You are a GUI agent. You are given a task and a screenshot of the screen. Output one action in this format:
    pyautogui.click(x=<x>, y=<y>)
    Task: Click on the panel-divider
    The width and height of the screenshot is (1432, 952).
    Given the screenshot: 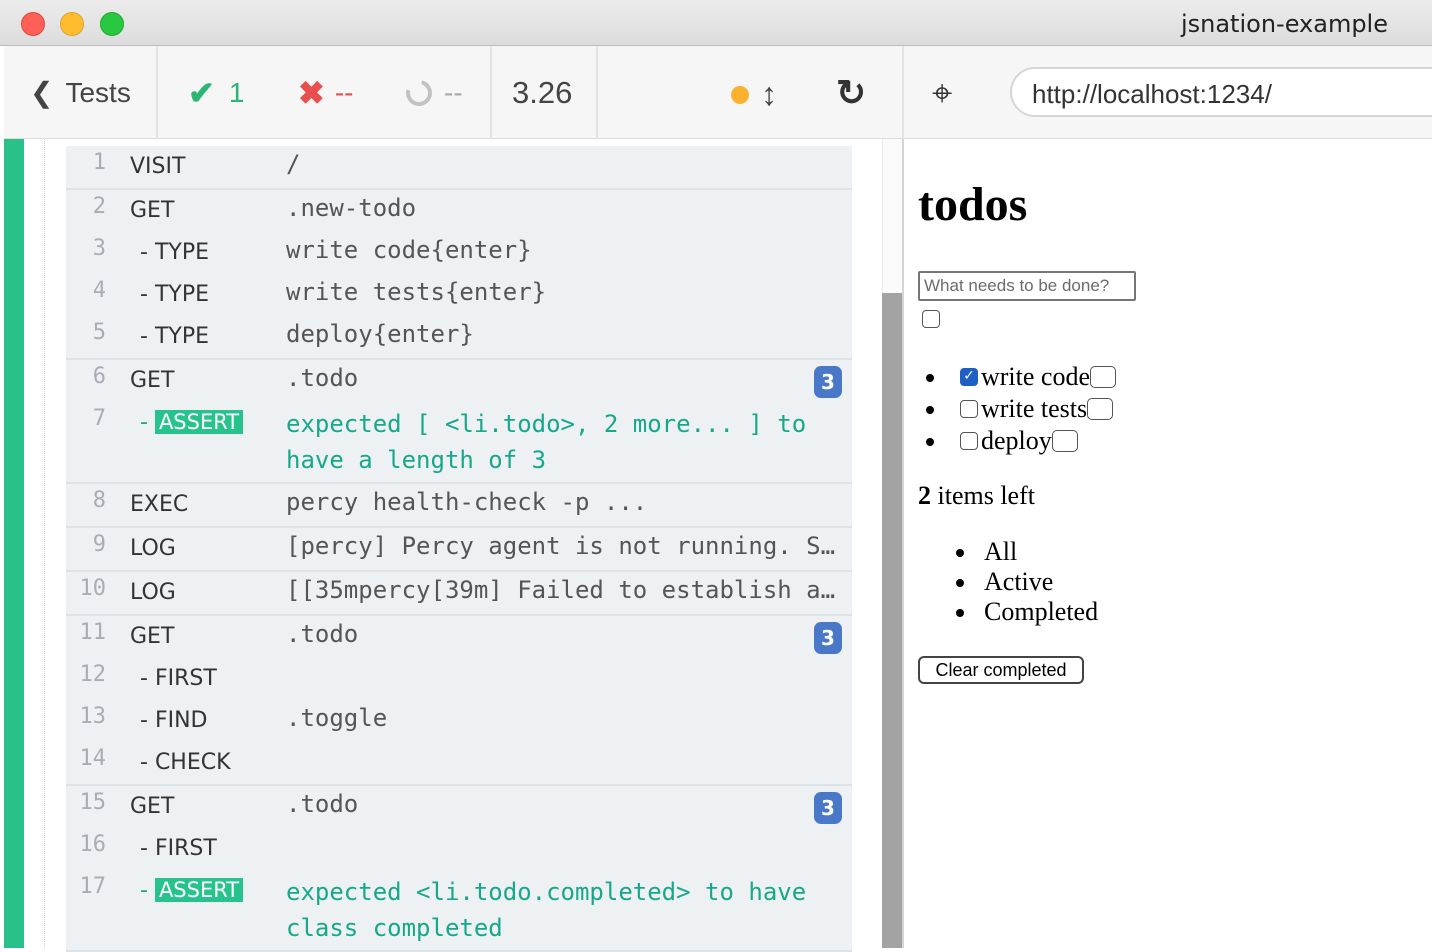 What is the action you would take?
    pyautogui.click(x=903, y=543)
    